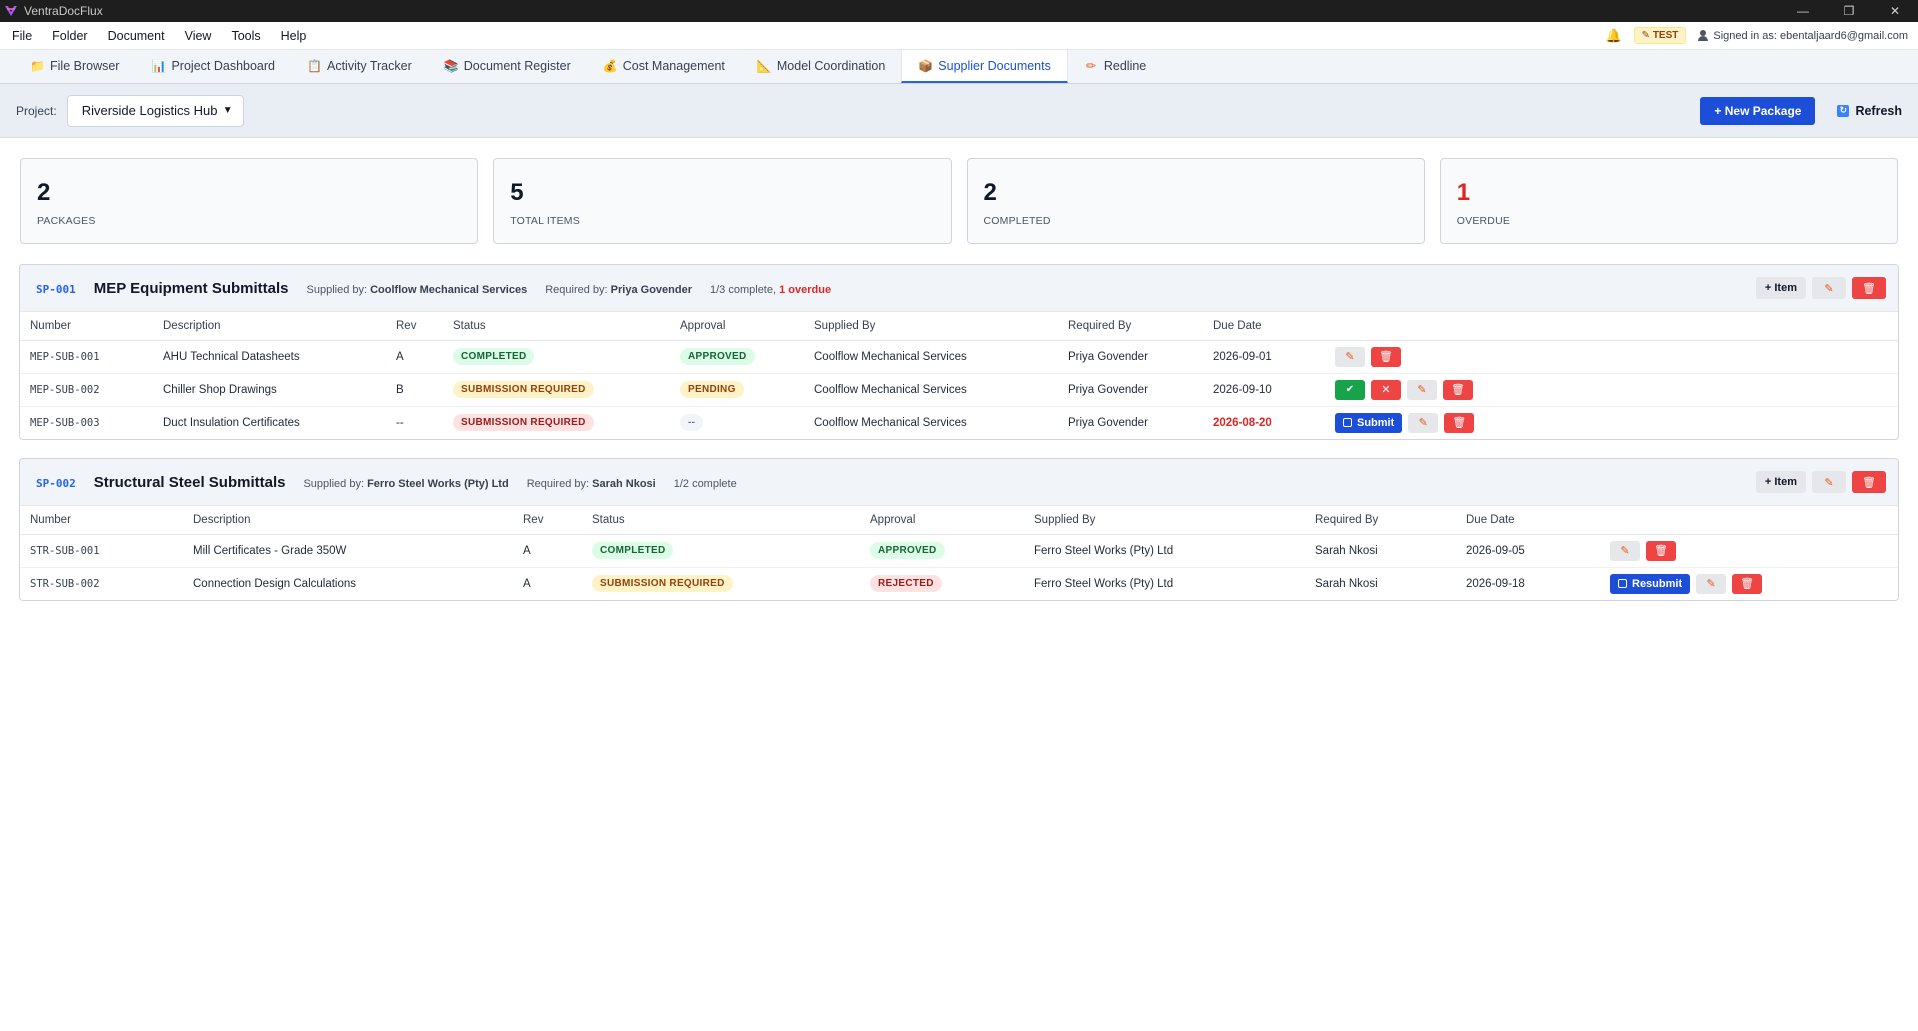  I want to click on item-rev: B, so click(414, 390).